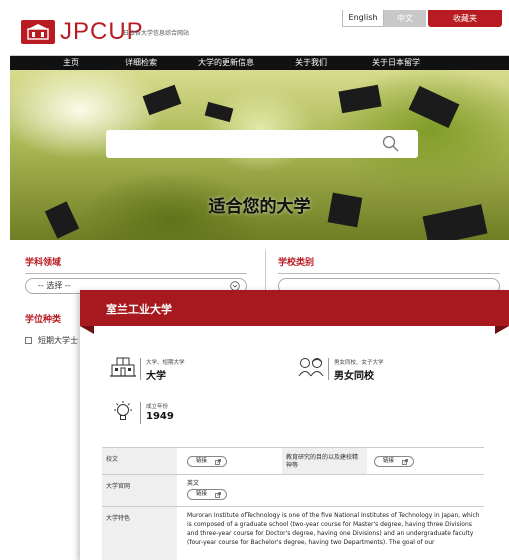 The width and height of the screenshot is (509, 560). What do you see at coordinates (293, 490) in the screenshot?
I see `table-row: 大学官网 英文 链接` at bounding box center [293, 490].